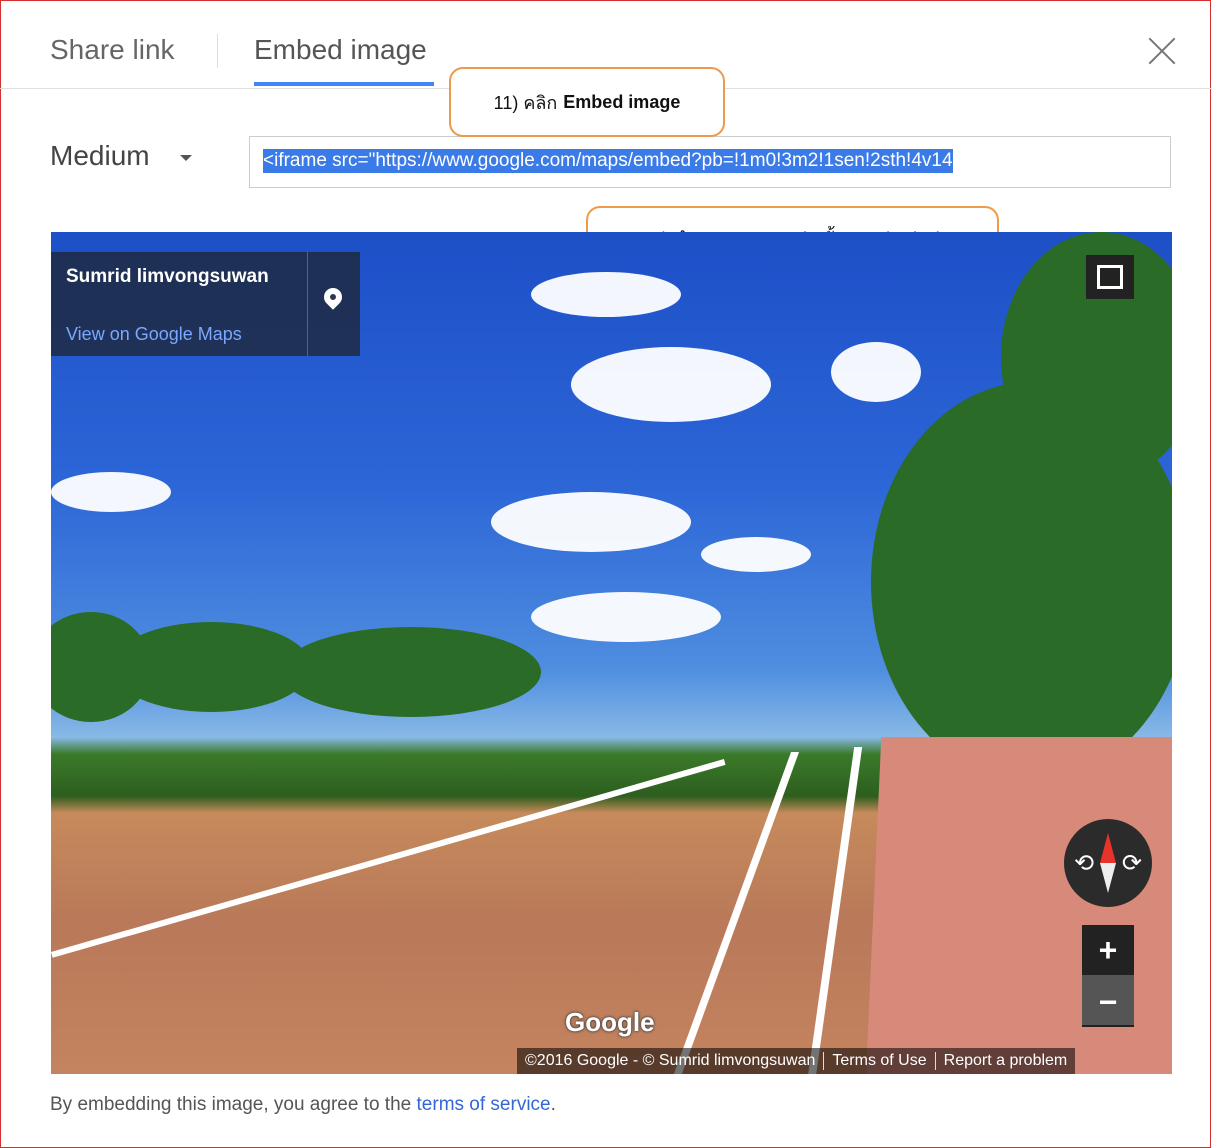 This screenshot has height=1148, width=1211. What do you see at coordinates (879, 1061) in the screenshot?
I see `terms-of-use-link: Terms of Use` at bounding box center [879, 1061].